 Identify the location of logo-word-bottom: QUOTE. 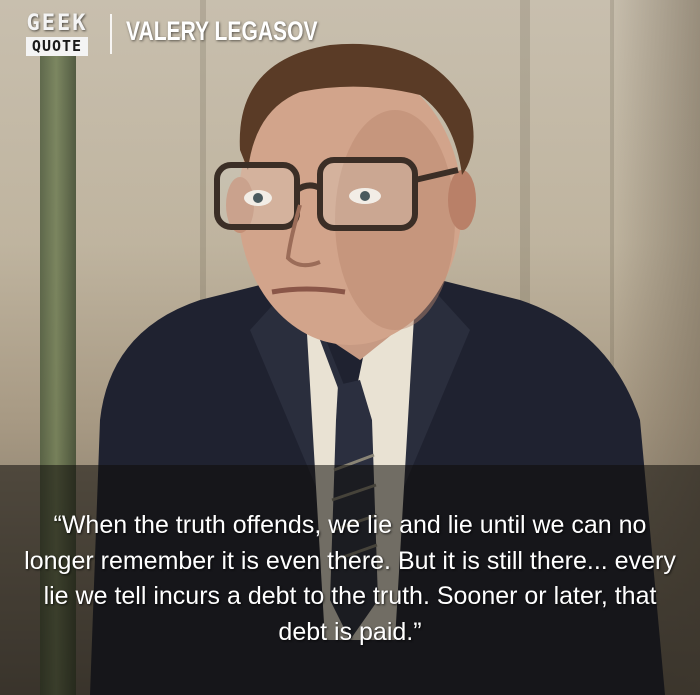
(57, 46).